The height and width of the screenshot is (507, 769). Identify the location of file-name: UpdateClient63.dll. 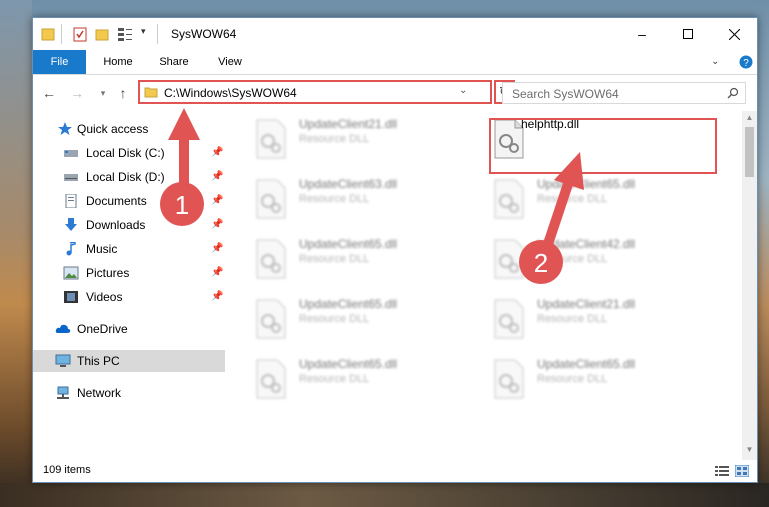
(348, 184).